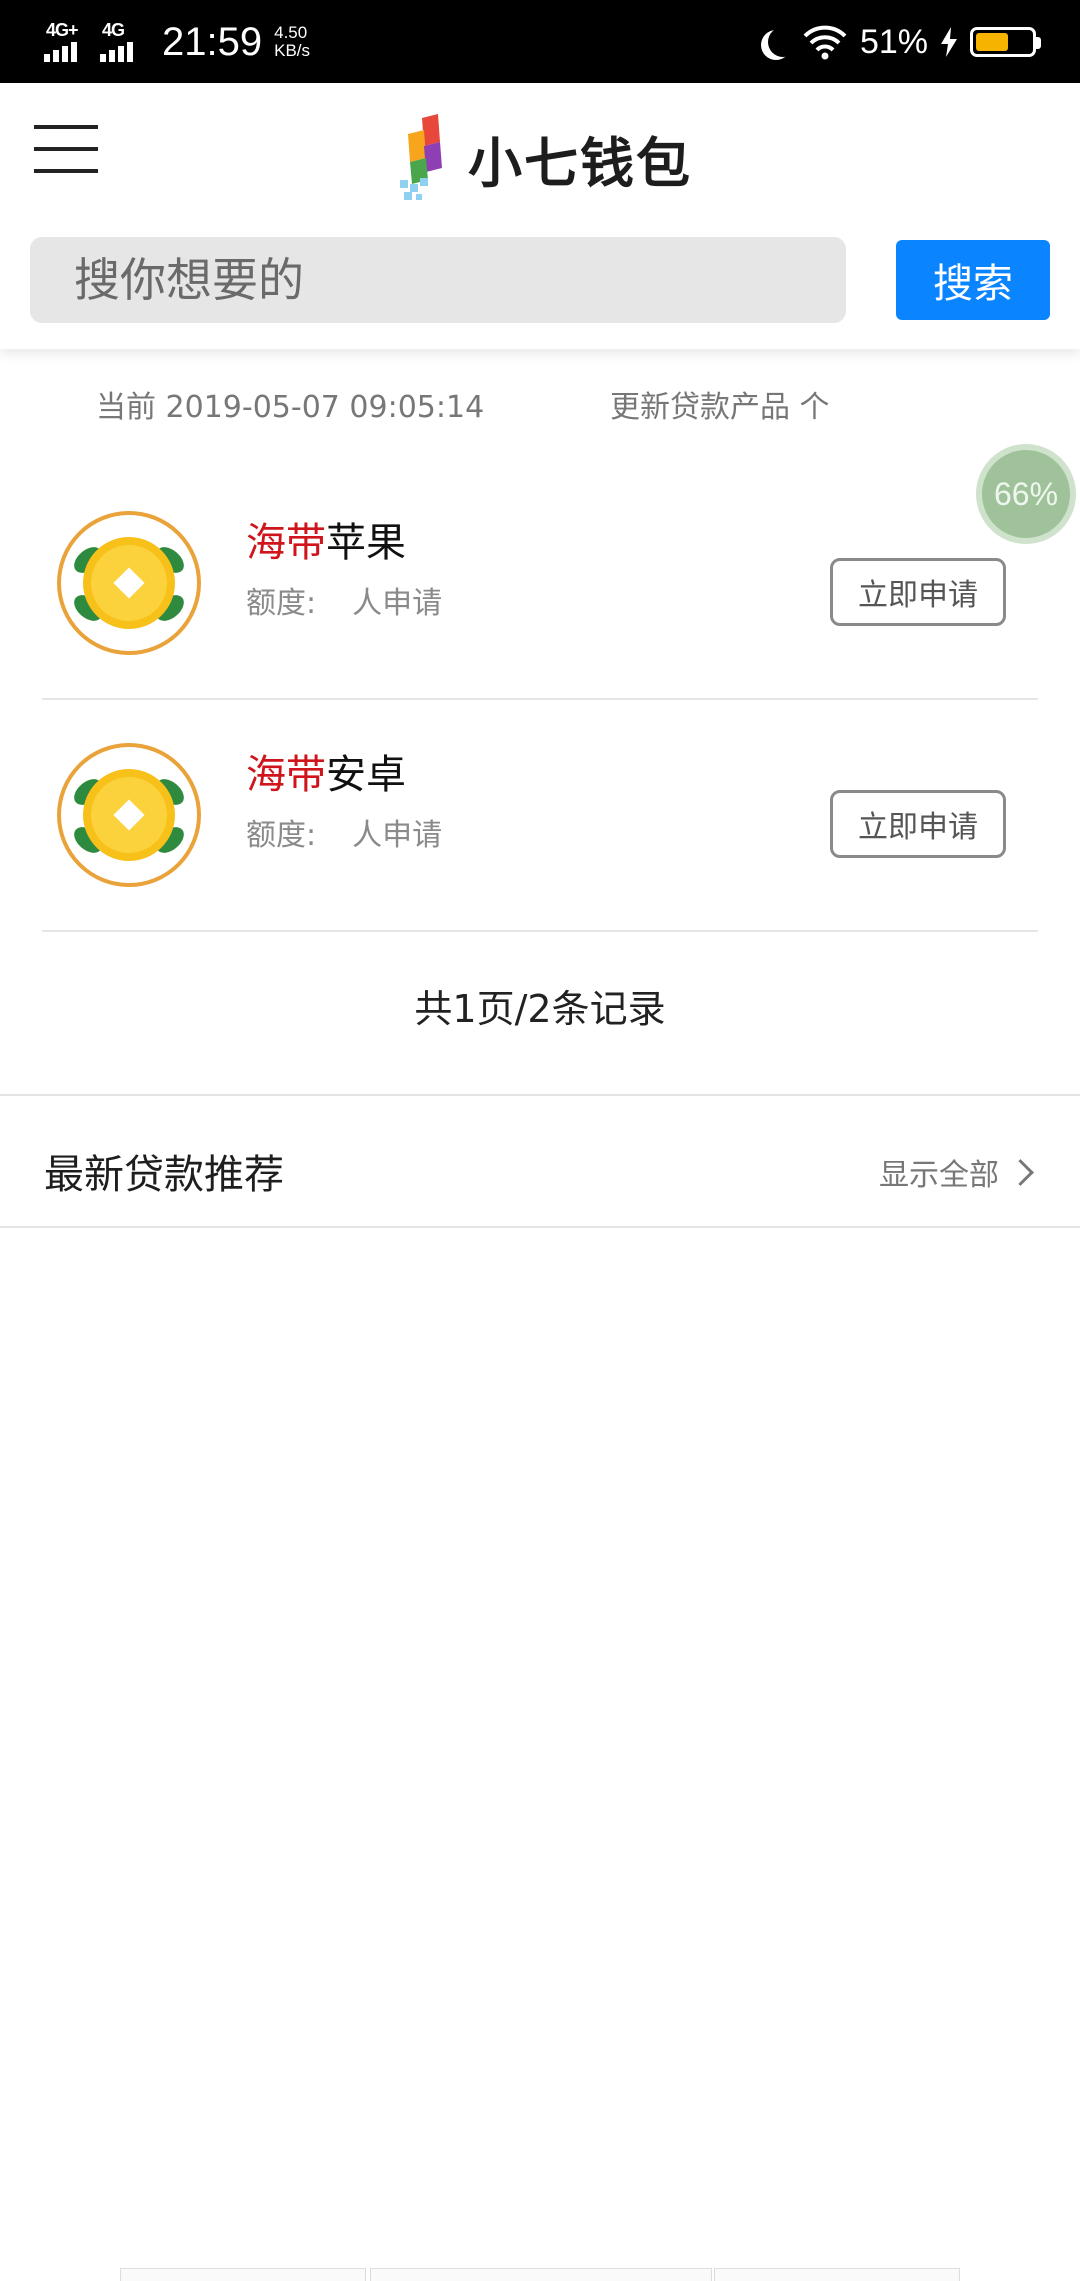  What do you see at coordinates (164, 1175) in the screenshot?
I see `recommend-title: 最新贷款推荐` at bounding box center [164, 1175].